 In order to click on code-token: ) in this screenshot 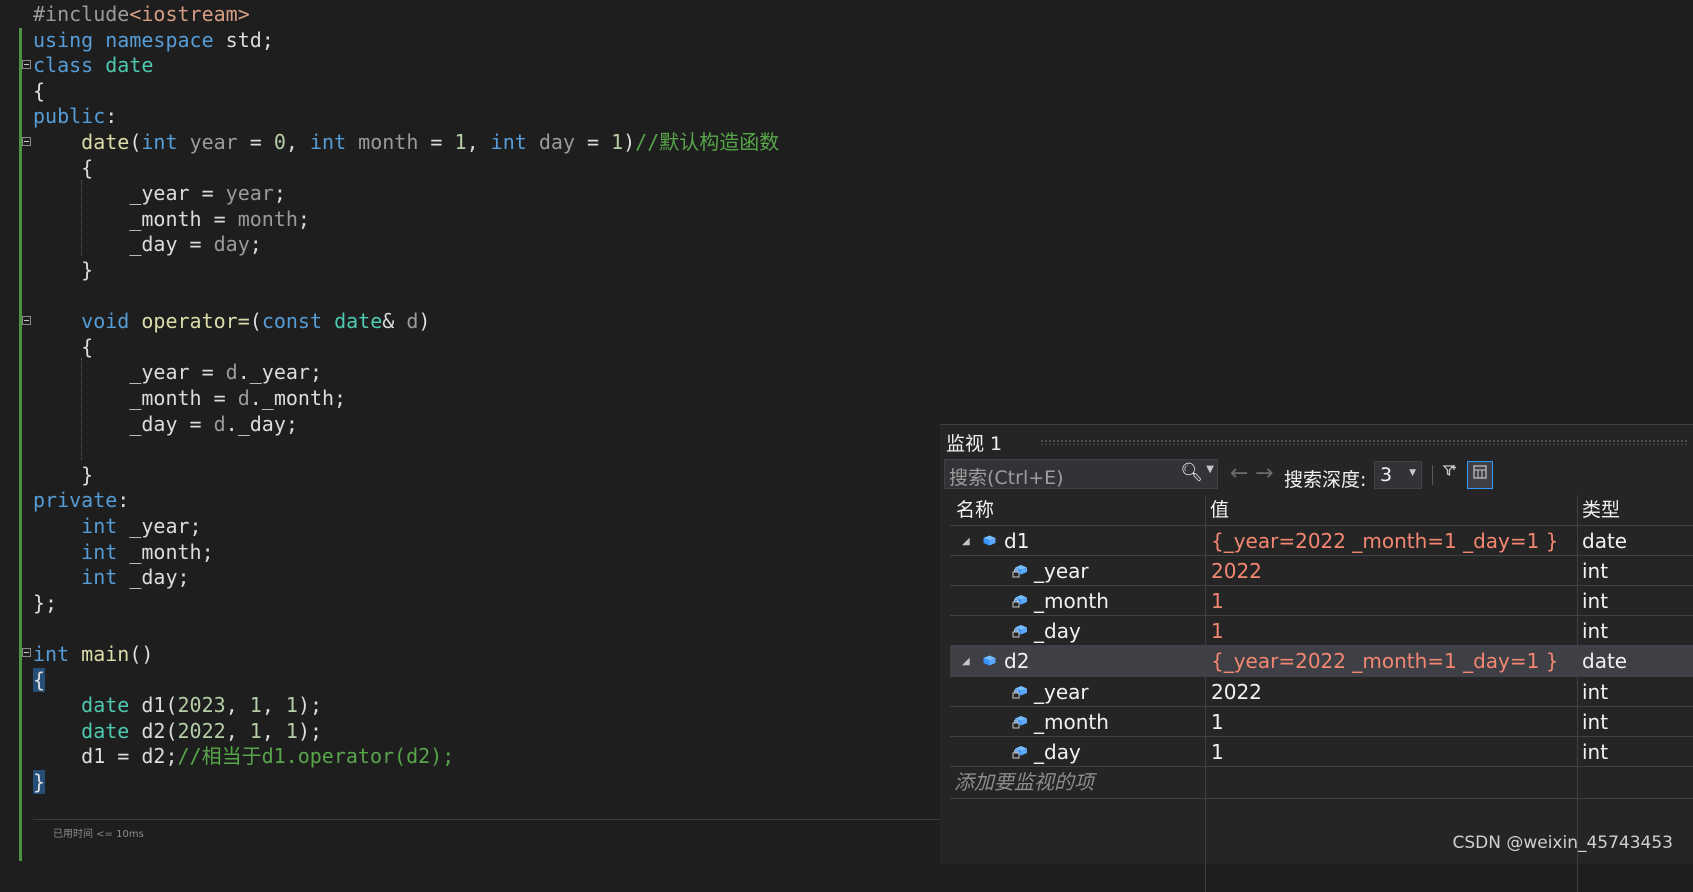, I will do `click(629, 142)`.